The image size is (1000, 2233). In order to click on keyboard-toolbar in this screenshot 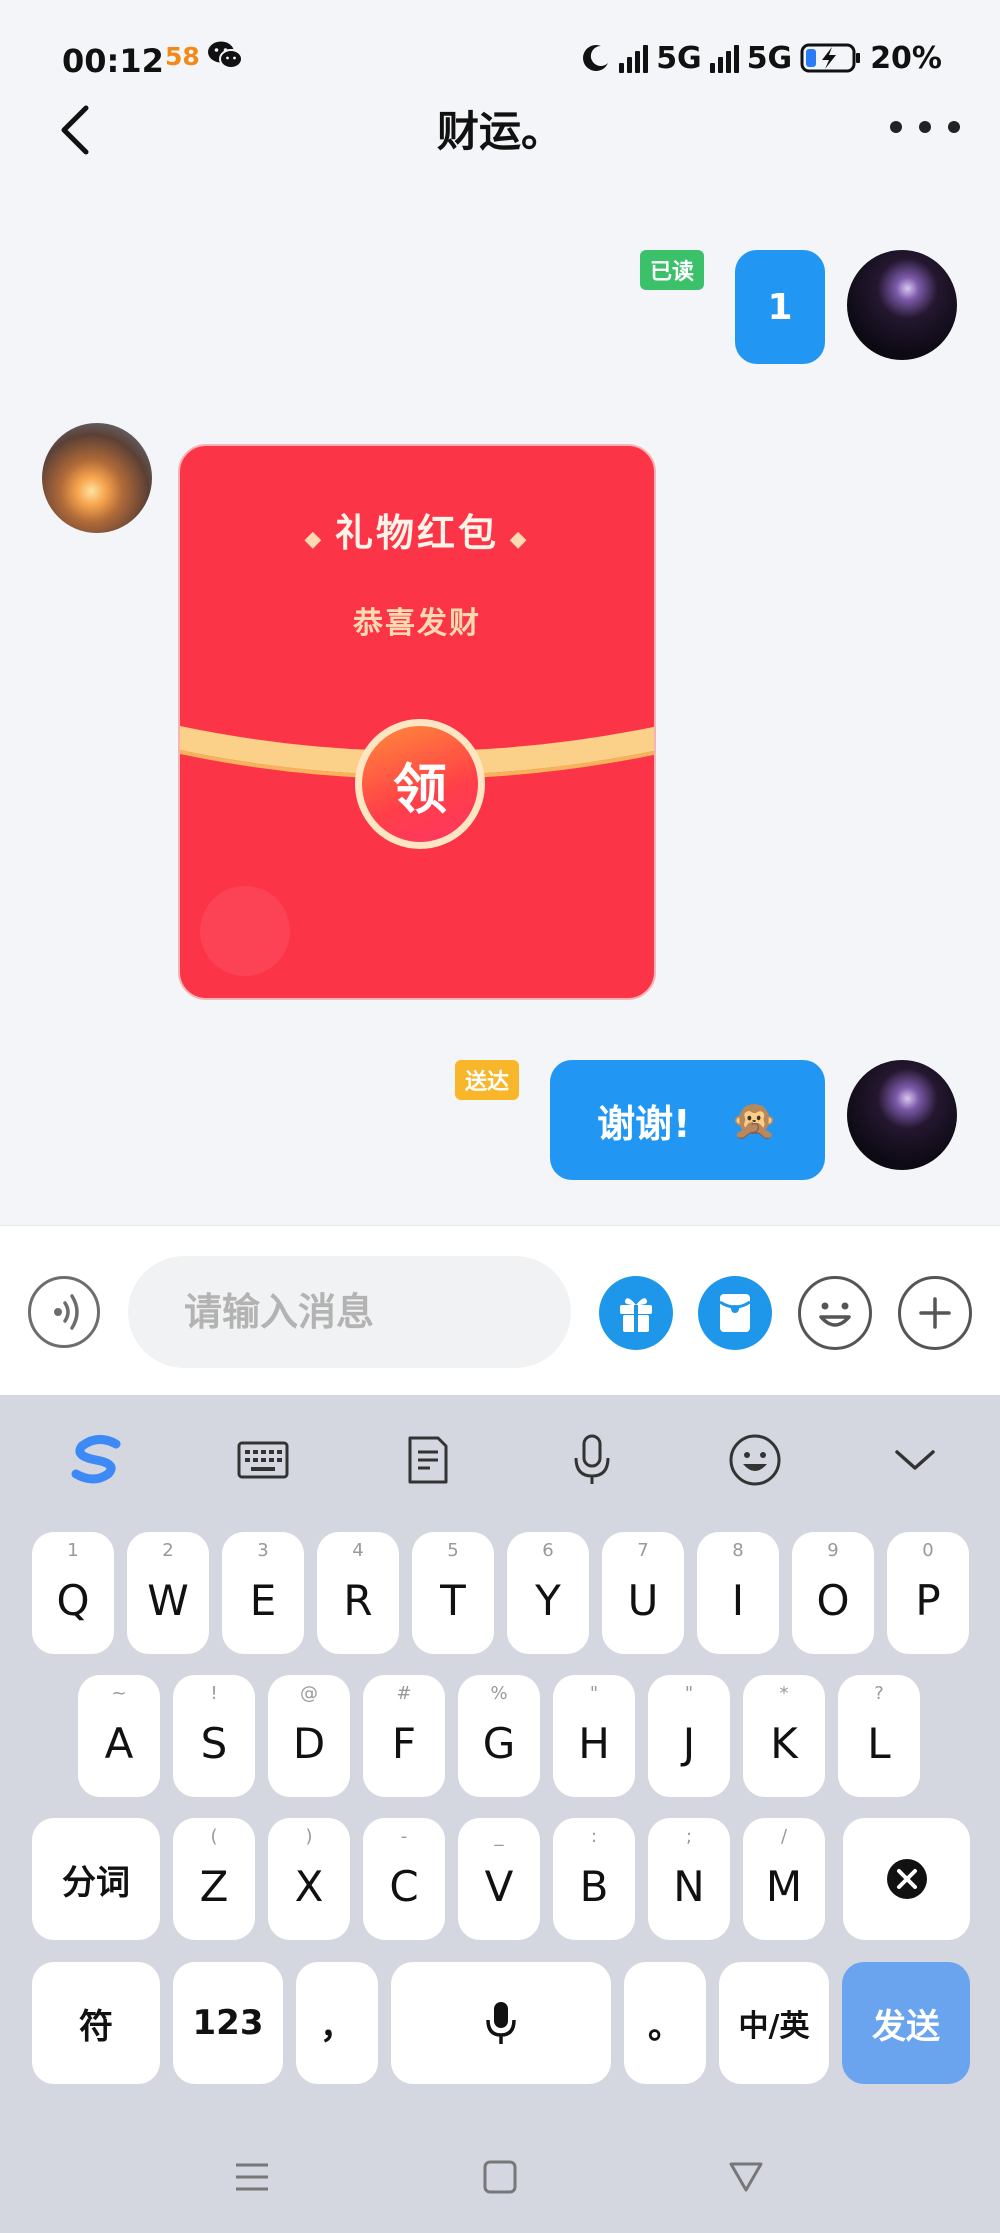, I will do `click(500, 1460)`.